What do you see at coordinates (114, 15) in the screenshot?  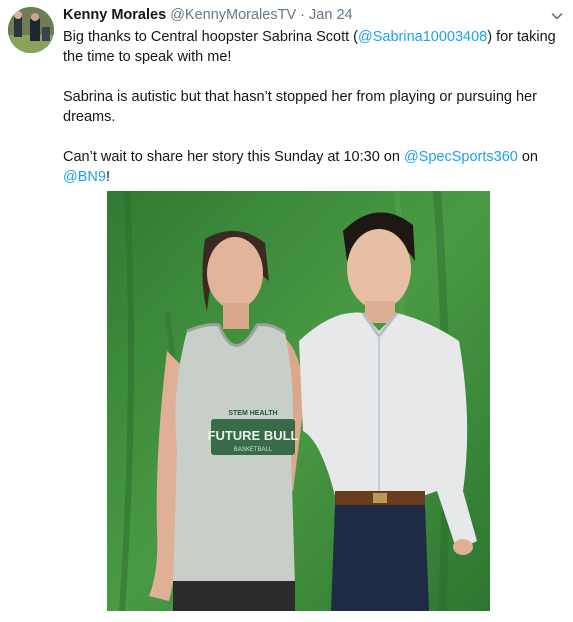 I see `author-name: Kenny Morales` at bounding box center [114, 15].